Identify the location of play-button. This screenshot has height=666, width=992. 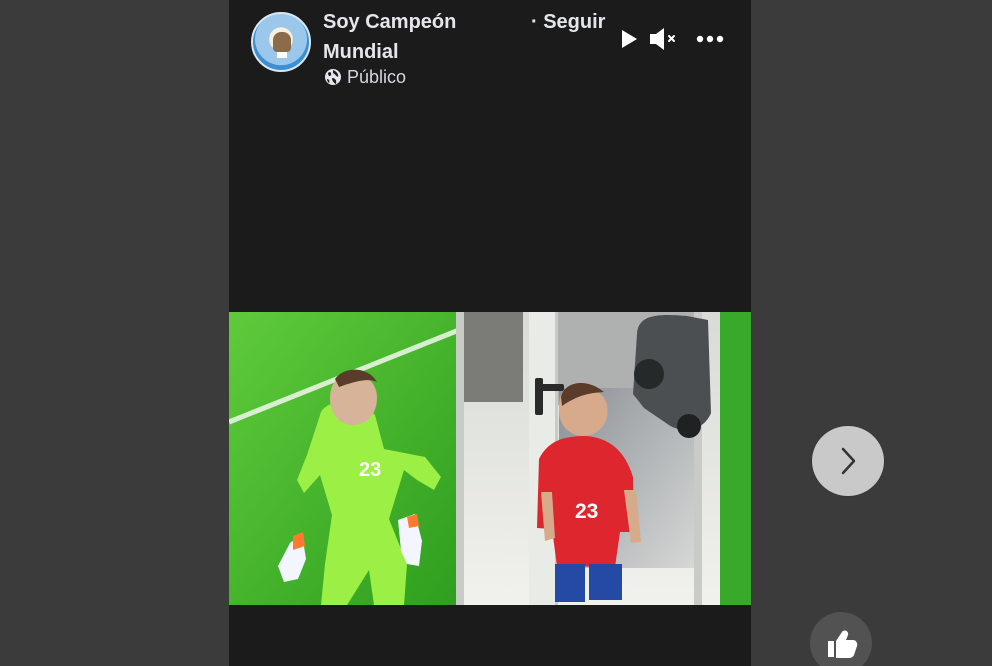
(629, 39).